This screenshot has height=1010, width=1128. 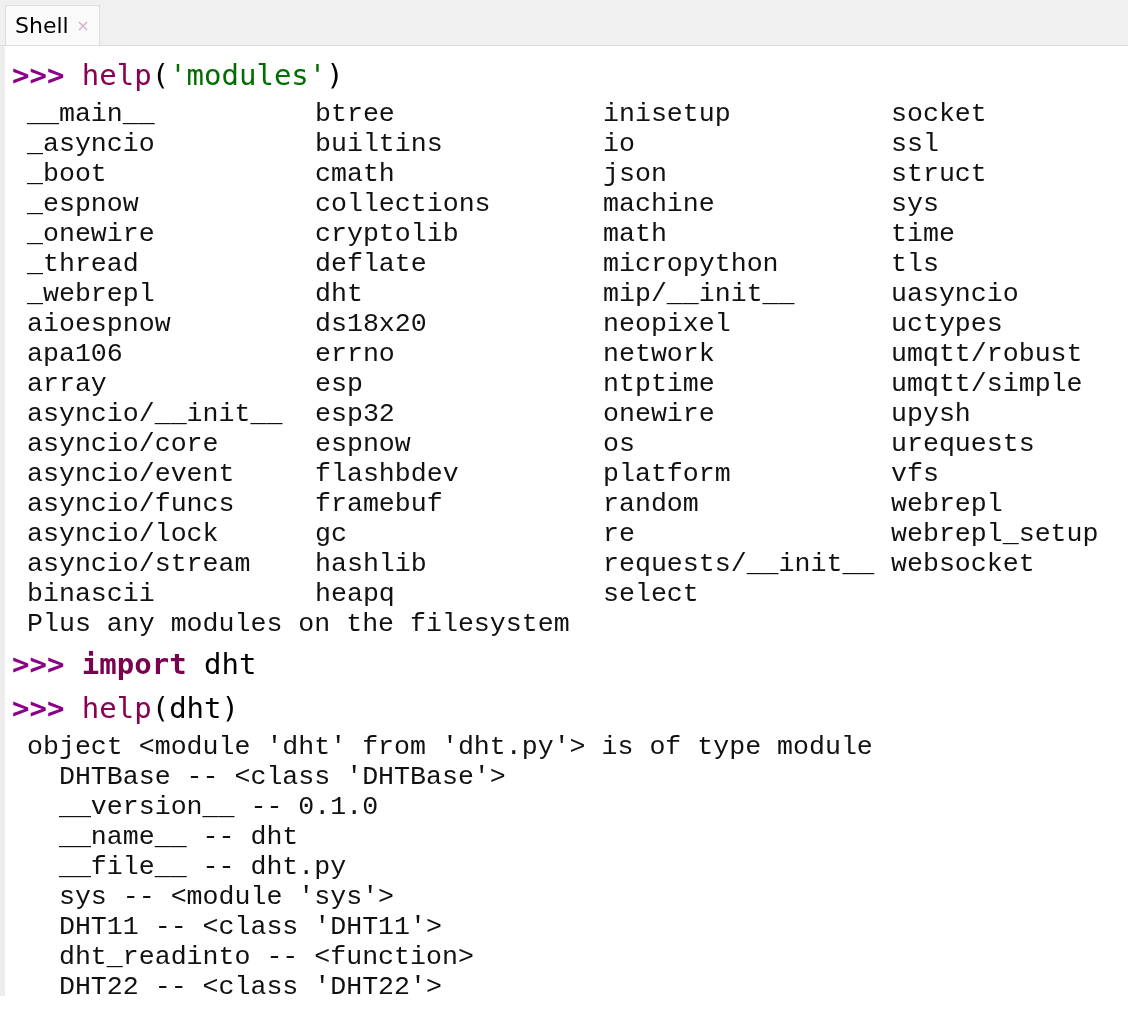 What do you see at coordinates (651, 594) in the screenshot?
I see `module-name: select` at bounding box center [651, 594].